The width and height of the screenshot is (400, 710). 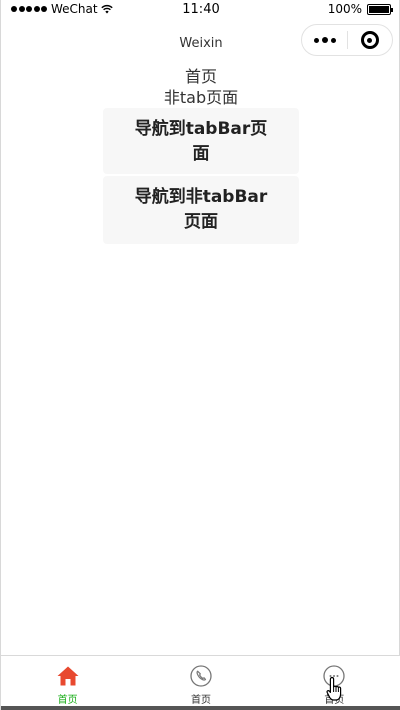 I want to click on battery-percent: 100%, so click(x=344, y=9).